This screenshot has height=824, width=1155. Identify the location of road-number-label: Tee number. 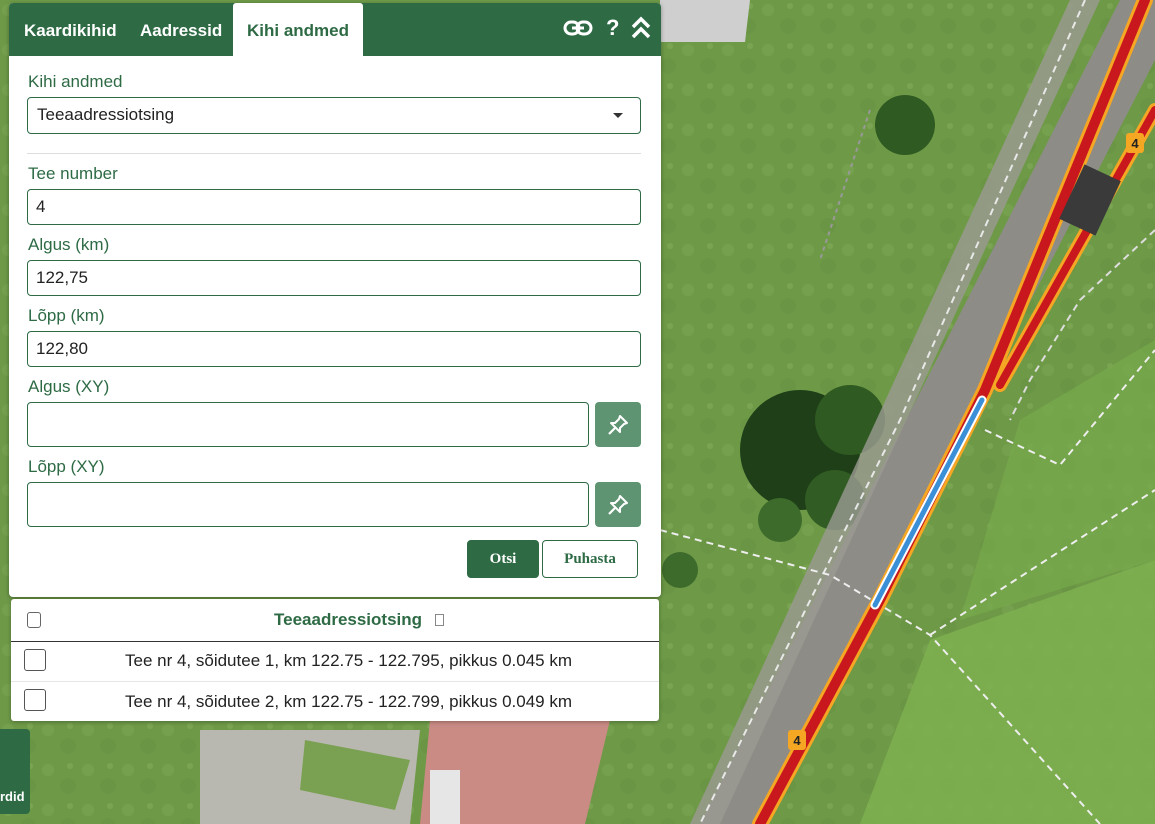
(73, 173).